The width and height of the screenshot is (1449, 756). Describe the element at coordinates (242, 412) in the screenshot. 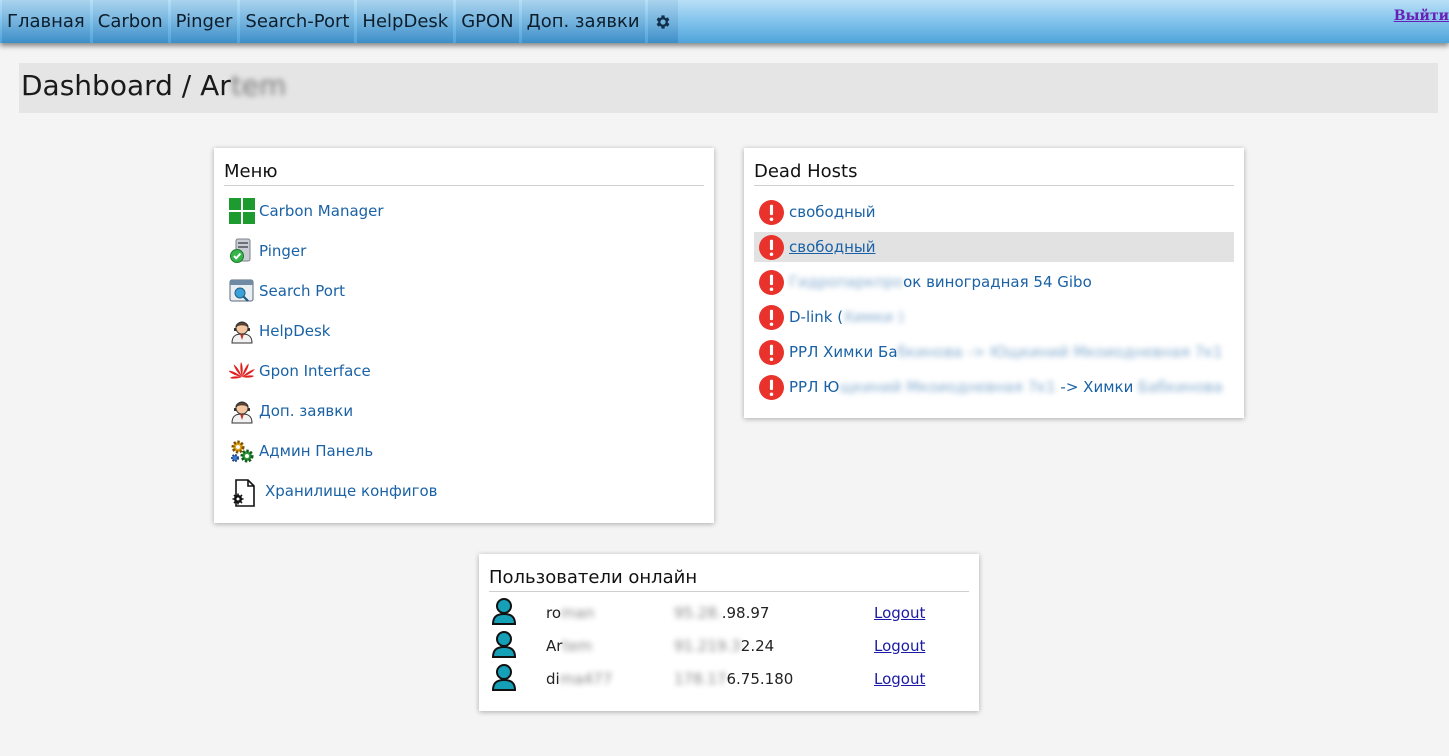

I see `requests-agent-icon` at that location.